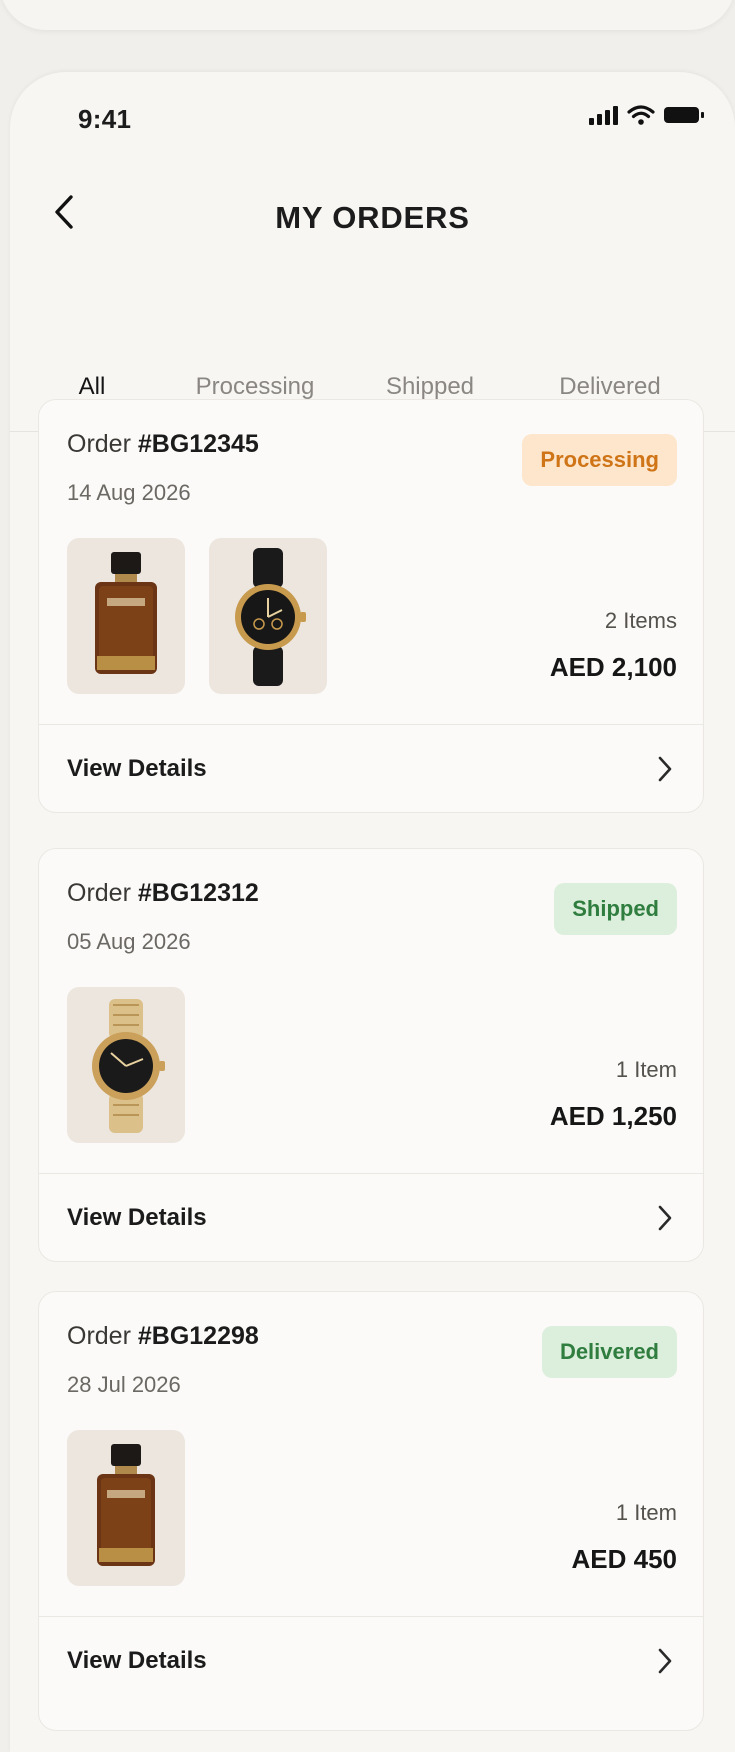 The width and height of the screenshot is (735, 1752). I want to click on status-badge: Processing, so click(599, 460).